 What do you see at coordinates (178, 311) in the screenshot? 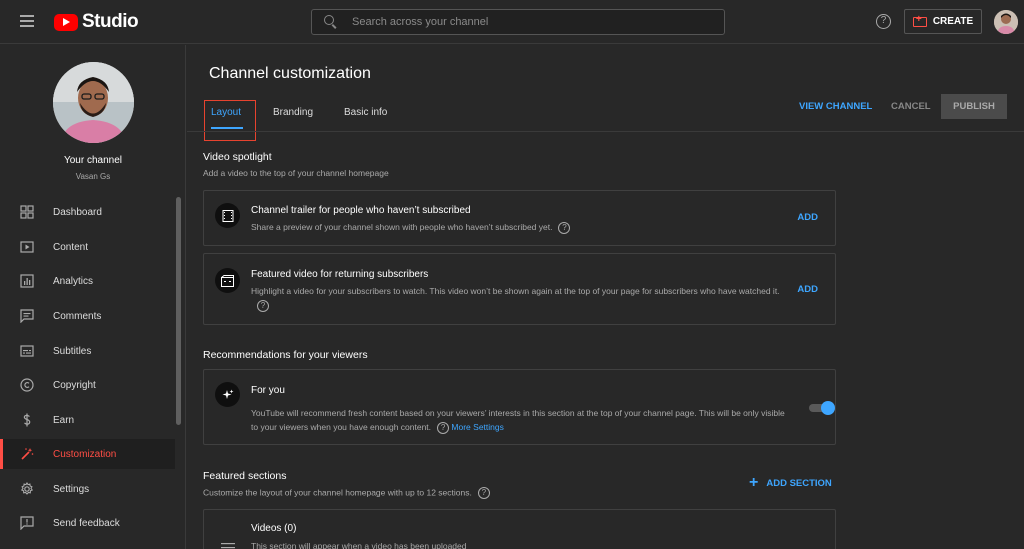
I see `sidebar-scrollbar` at bounding box center [178, 311].